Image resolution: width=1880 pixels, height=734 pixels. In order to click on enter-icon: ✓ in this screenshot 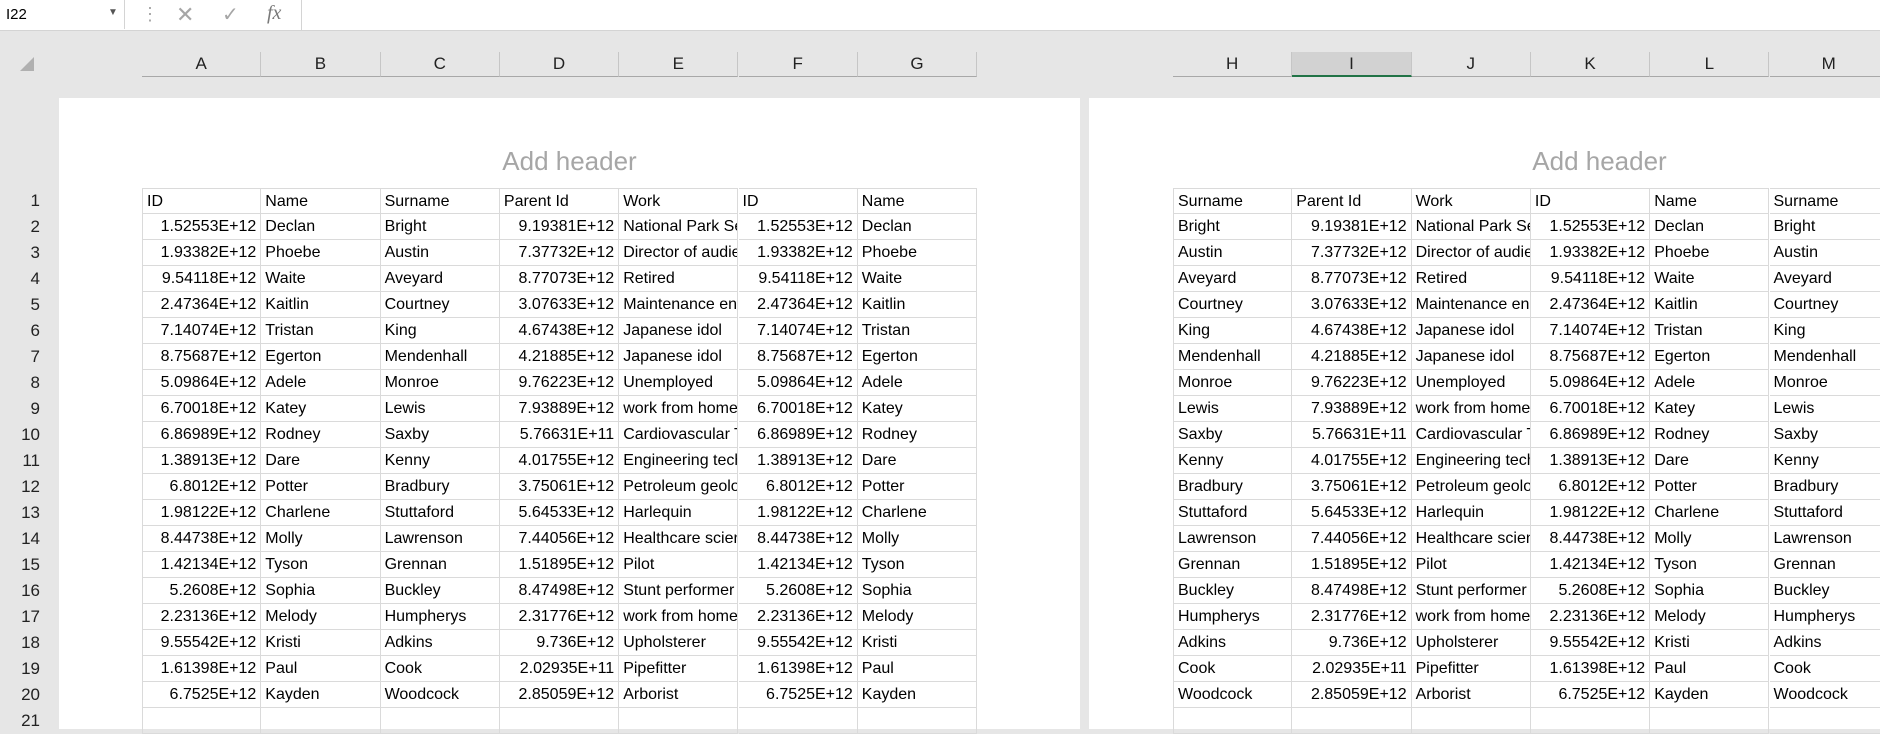, I will do `click(230, 14)`.